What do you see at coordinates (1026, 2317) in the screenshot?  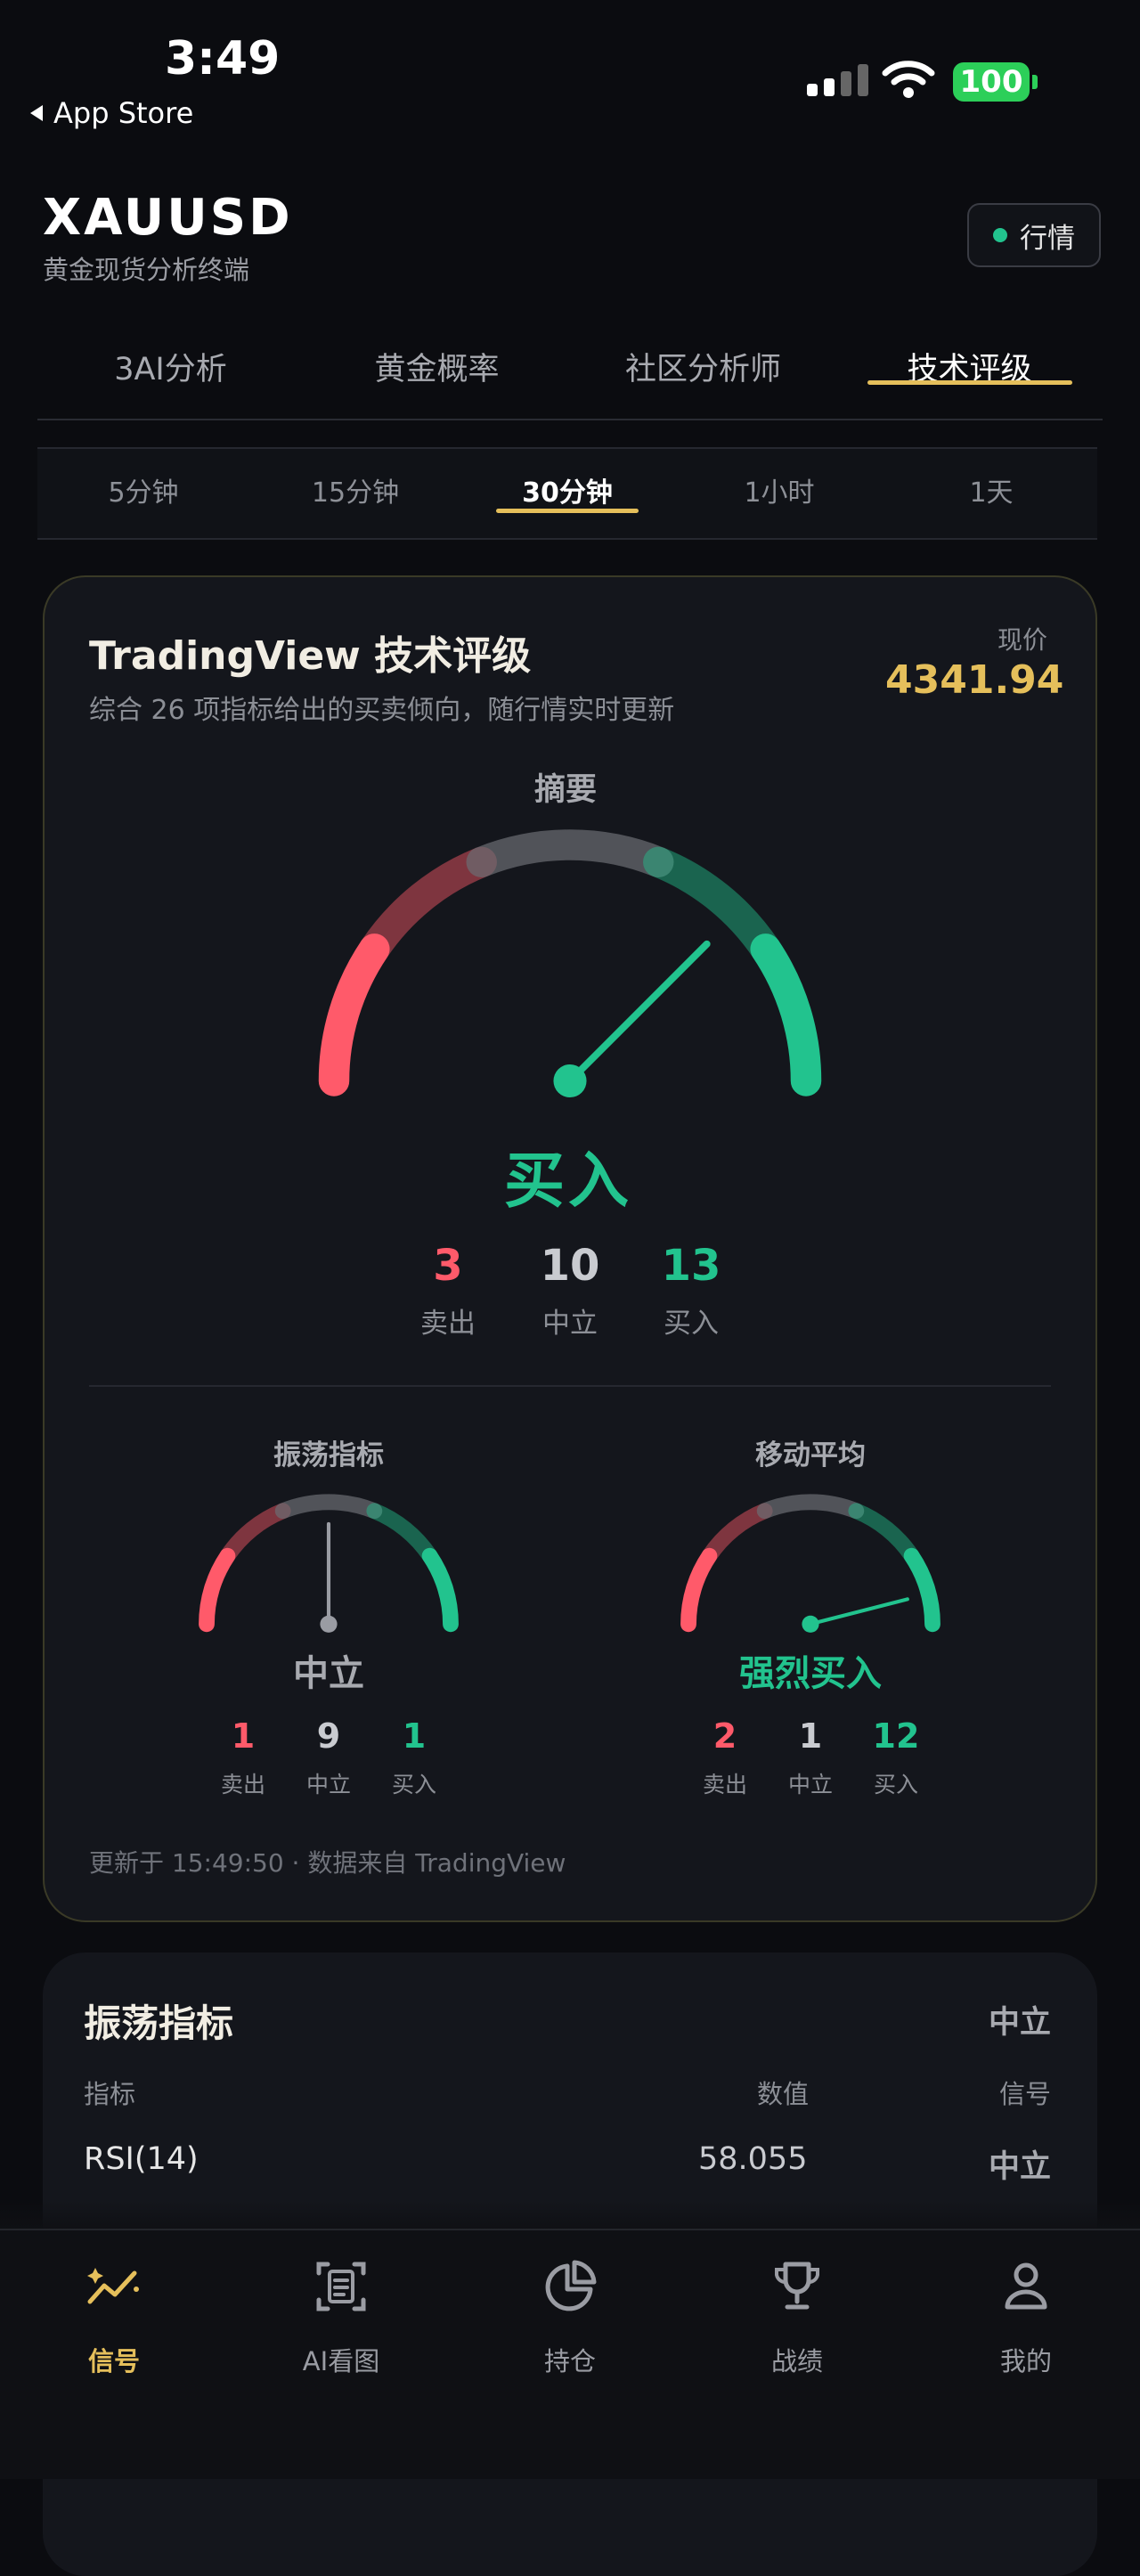 I see `nav-profile: 我的` at bounding box center [1026, 2317].